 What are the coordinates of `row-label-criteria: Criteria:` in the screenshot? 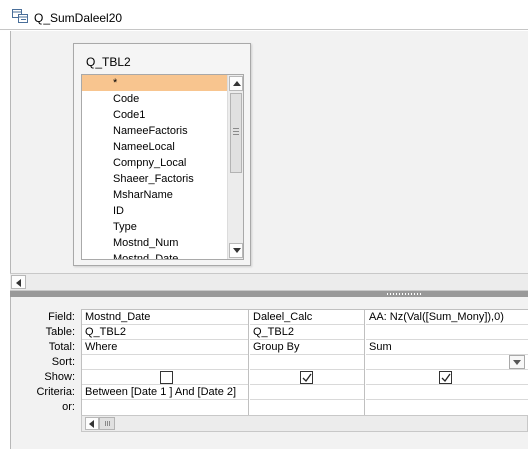 It's located at (55, 392).